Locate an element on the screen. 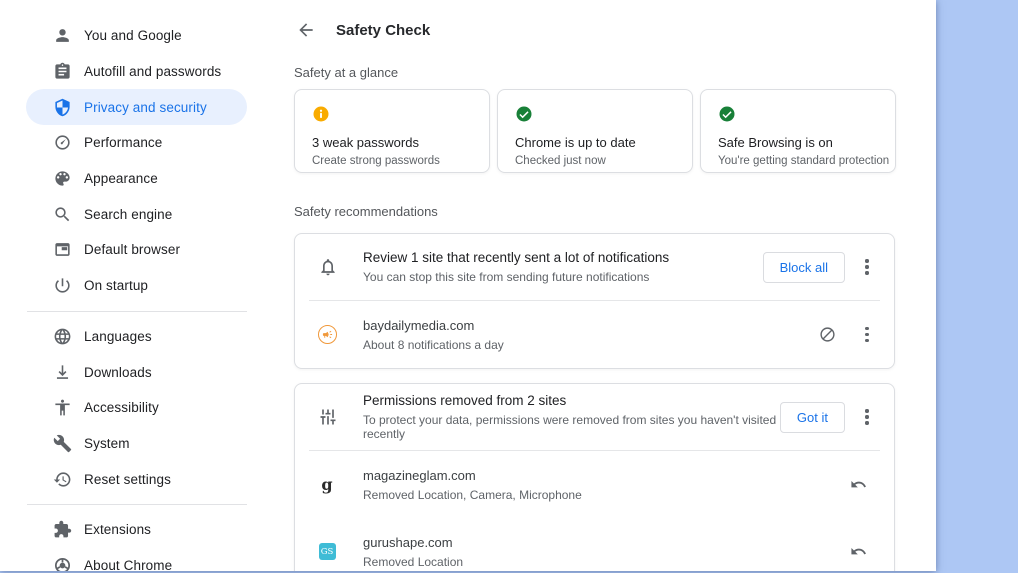 The image size is (1018, 573). palette-icon is located at coordinates (62, 178).